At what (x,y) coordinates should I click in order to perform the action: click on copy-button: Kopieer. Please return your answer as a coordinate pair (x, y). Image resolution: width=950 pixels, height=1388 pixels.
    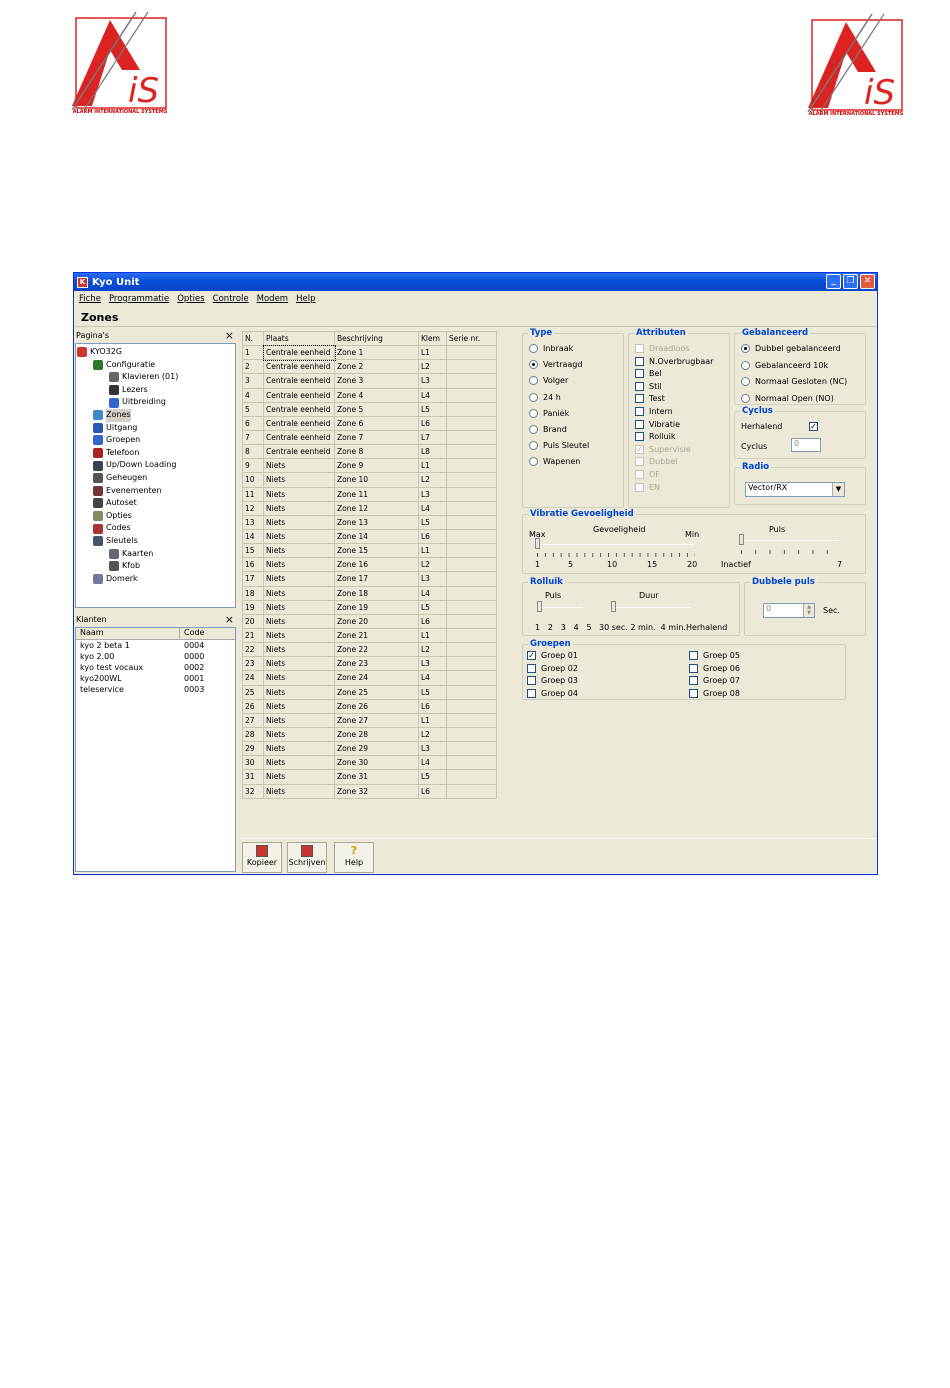
    Looking at the image, I should click on (262, 857).